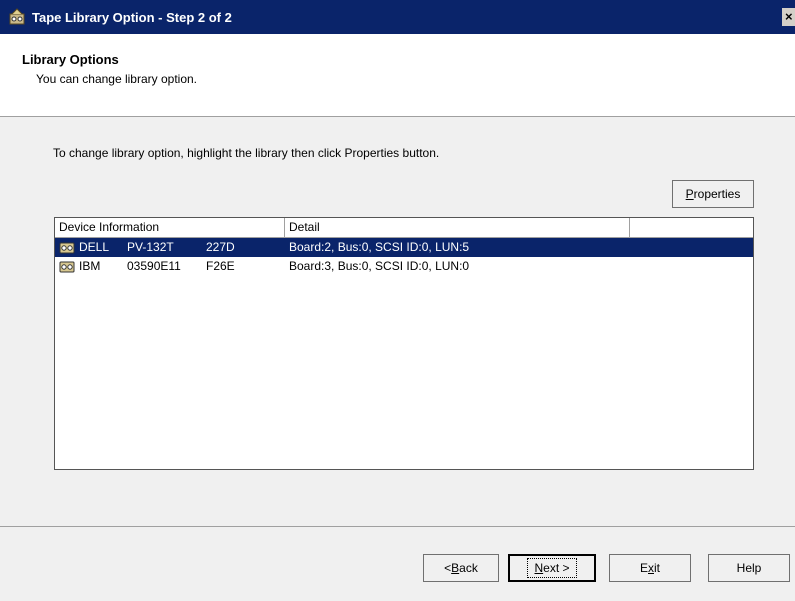  I want to click on column-extra, so click(691, 227).